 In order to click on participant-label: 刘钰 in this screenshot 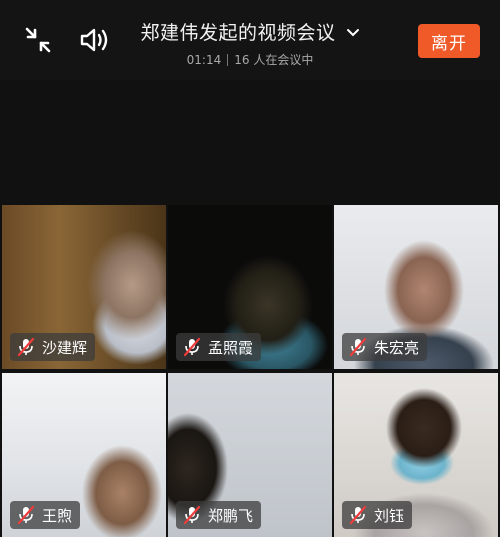, I will do `click(377, 515)`.